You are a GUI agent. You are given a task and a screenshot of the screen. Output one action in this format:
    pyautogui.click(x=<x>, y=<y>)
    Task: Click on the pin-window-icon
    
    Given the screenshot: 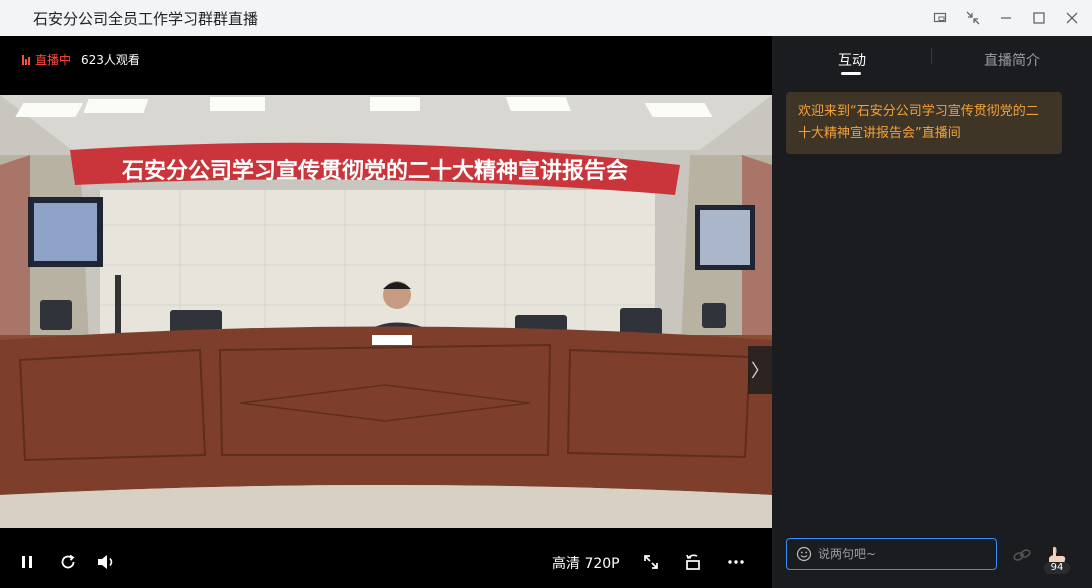 What is the action you would take?
    pyautogui.click(x=940, y=18)
    